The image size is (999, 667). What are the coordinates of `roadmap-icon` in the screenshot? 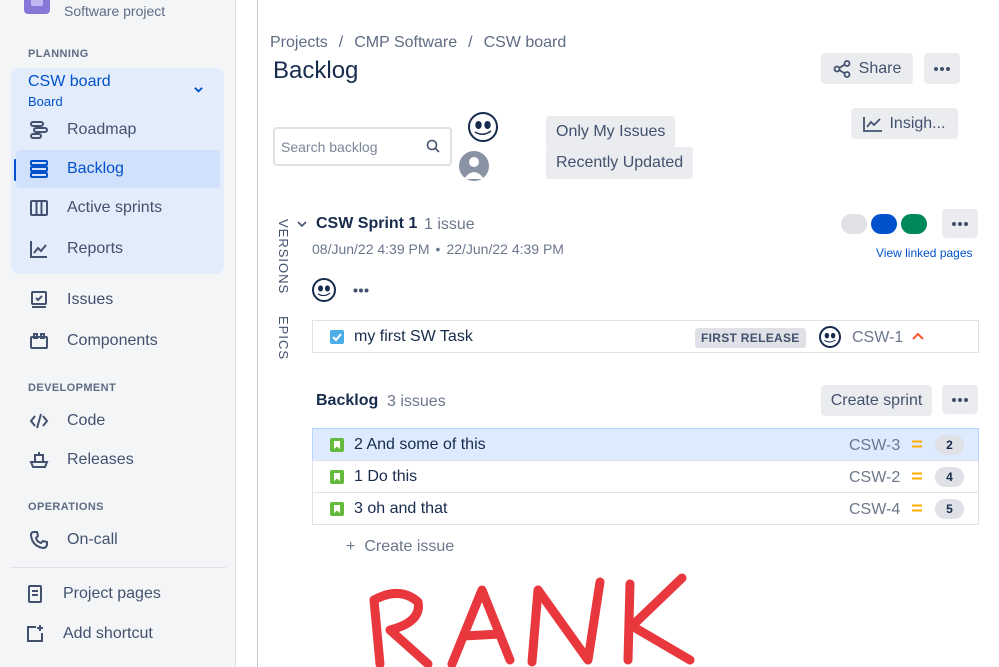 It's located at (39, 130).